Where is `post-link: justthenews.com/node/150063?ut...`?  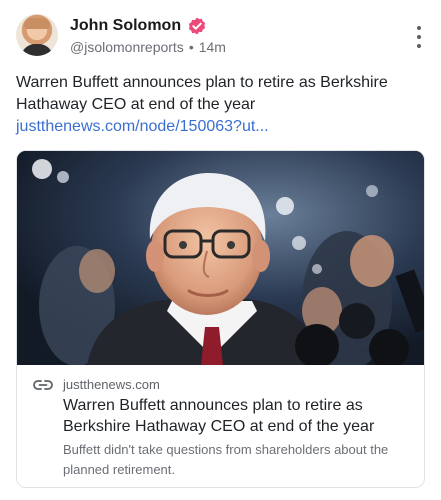 post-link: justthenews.com/node/150063?ut... is located at coordinates (142, 126).